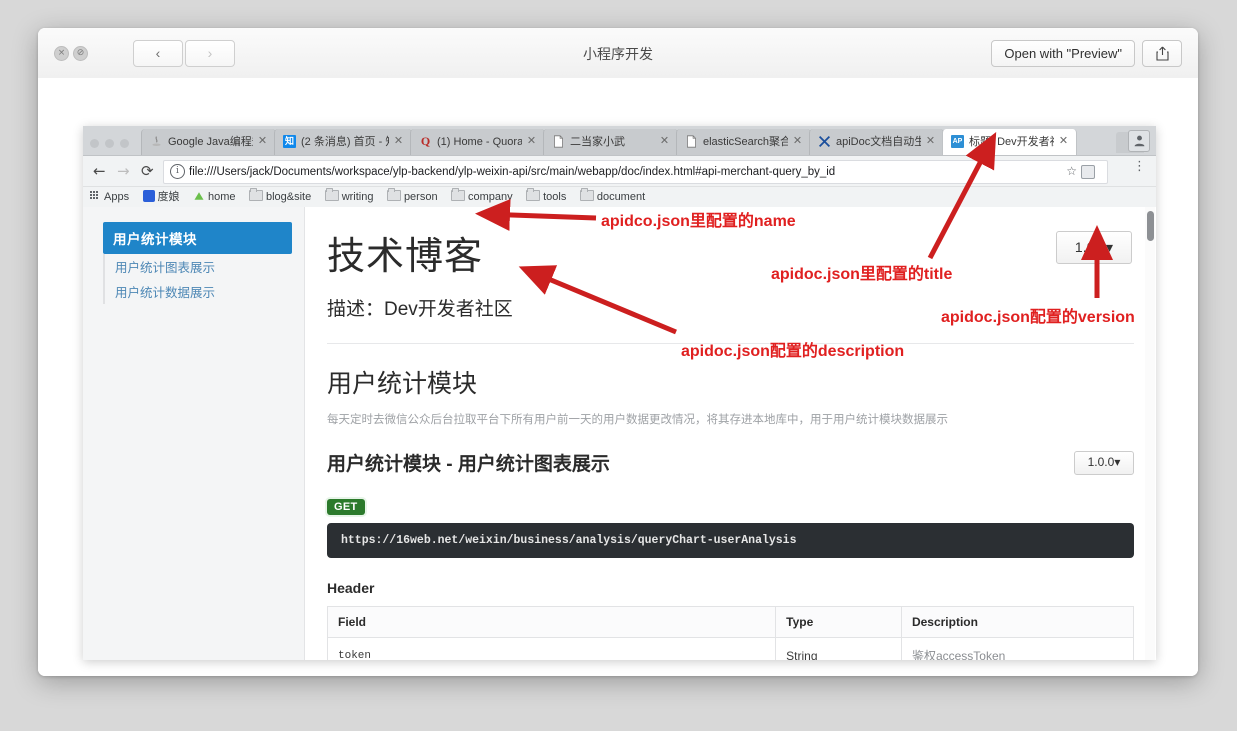 The height and width of the screenshot is (731, 1237). Describe the element at coordinates (420, 309) in the screenshot. I see `page-description: 描述：Dev开发者社区` at that location.